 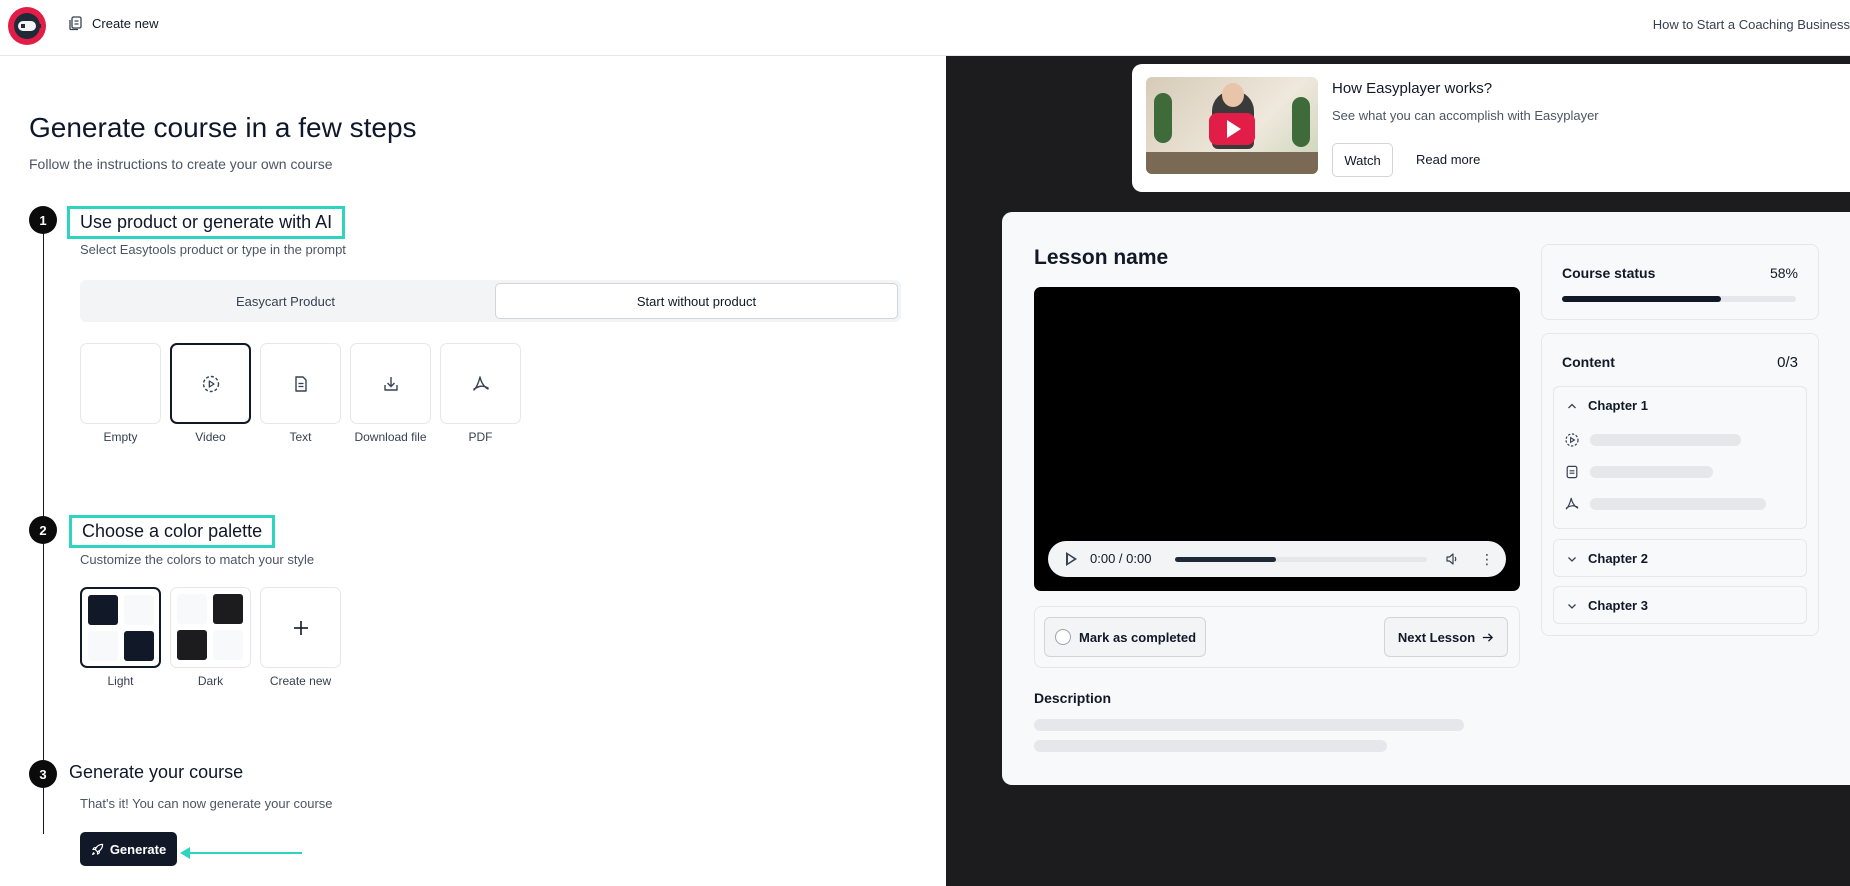 I want to click on chapter-2: Chapter 2, so click(x=1680, y=558).